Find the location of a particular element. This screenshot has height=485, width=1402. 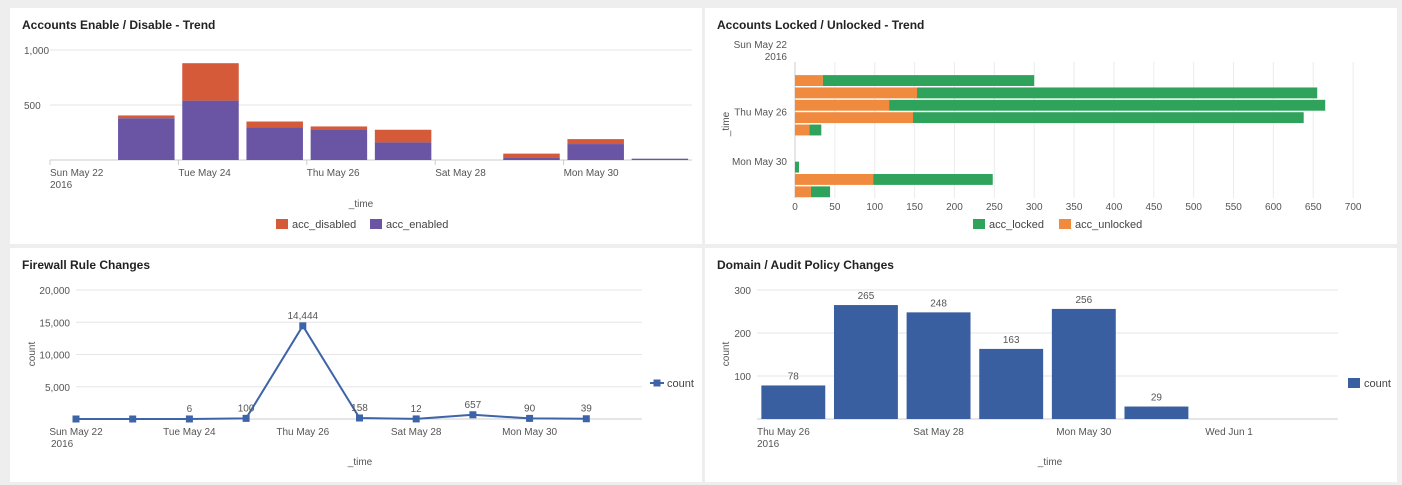

y-tick-label: 100 is located at coordinates (742, 377).